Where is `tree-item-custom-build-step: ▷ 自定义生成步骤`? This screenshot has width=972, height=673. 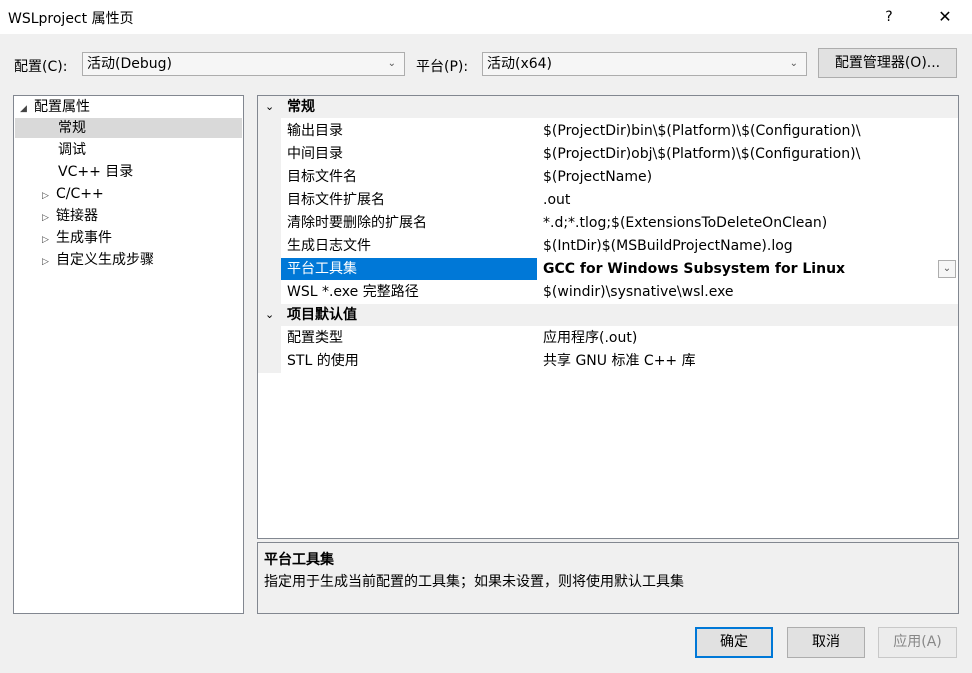 tree-item-custom-build-step: ▷ 自定义生成步骤 is located at coordinates (98, 260).